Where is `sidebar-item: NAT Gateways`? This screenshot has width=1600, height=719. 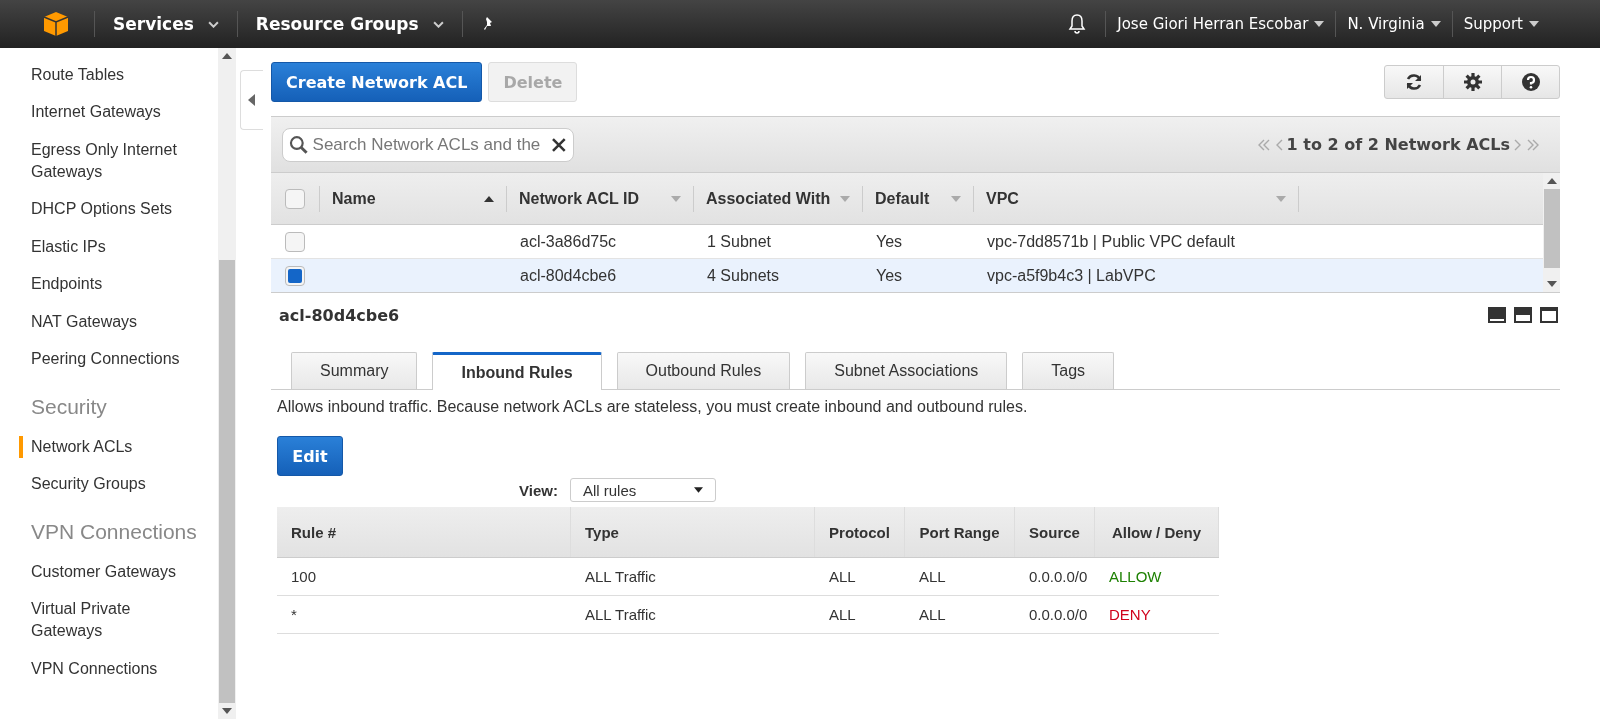
sidebar-item: NAT Gateways is located at coordinates (109, 322).